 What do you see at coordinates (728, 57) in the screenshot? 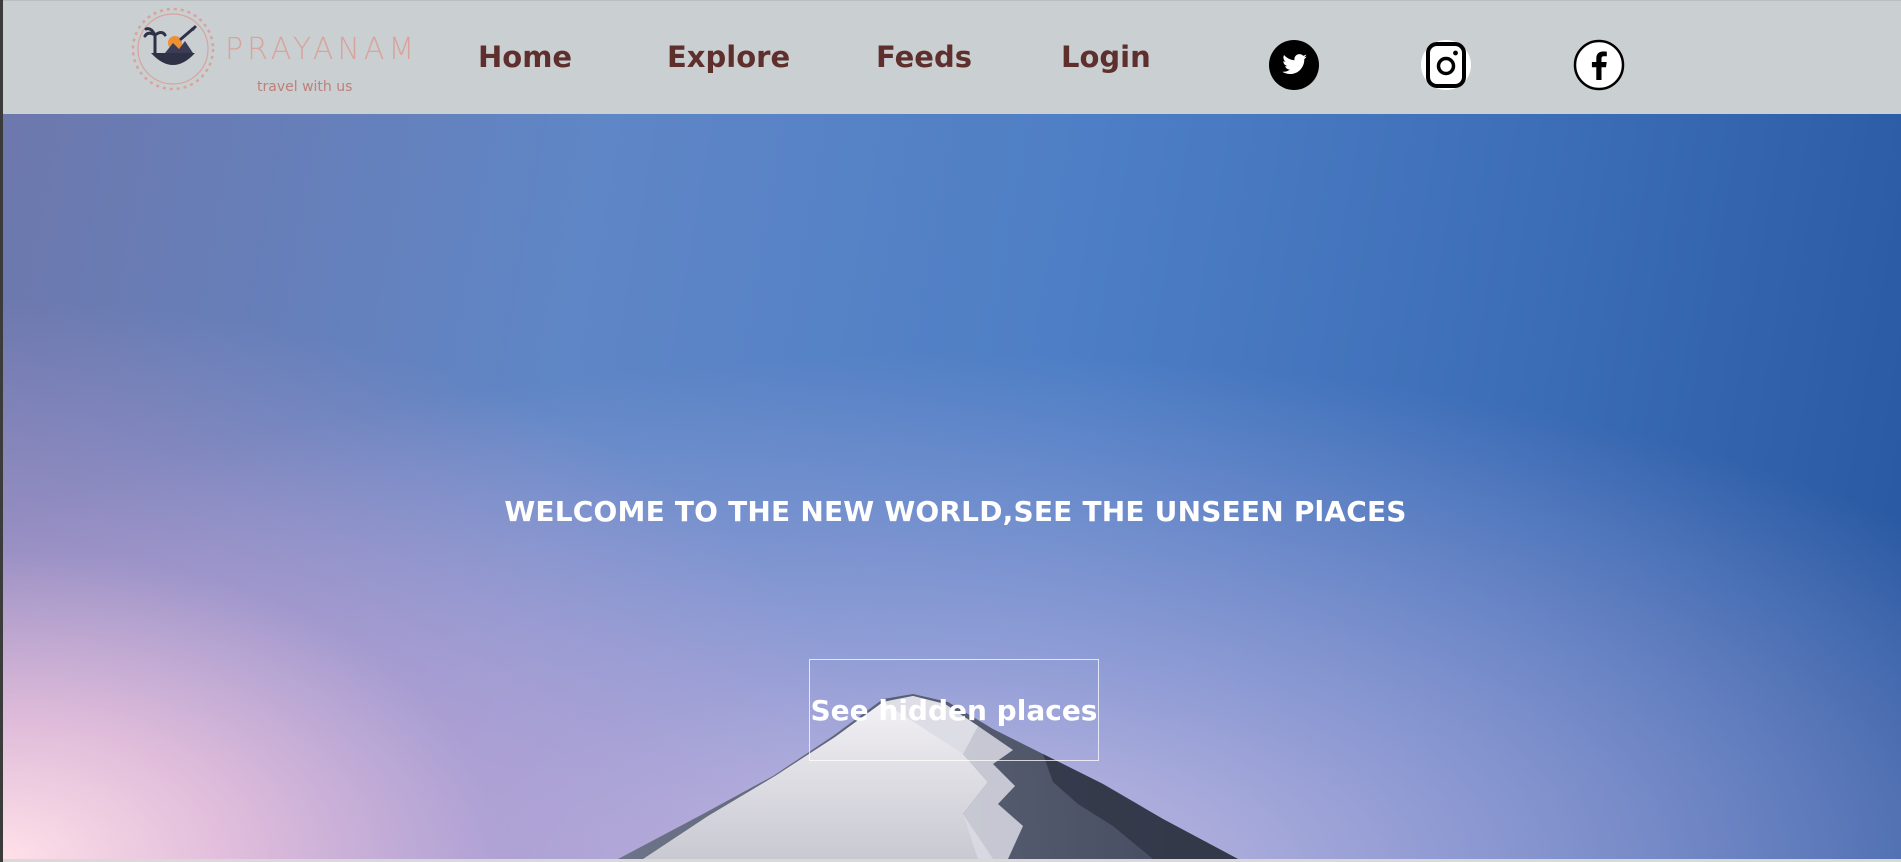
I see `nav-explore: Explore` at bounding box center [728, 57].